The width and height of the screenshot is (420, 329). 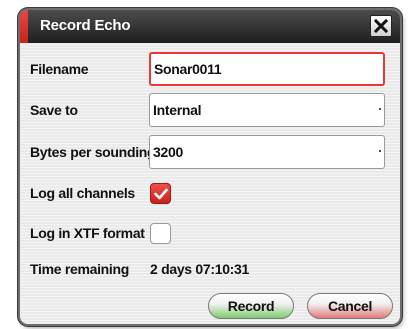 I want to click on save-to-dropdown: Internal, so click(x=267, y=110).